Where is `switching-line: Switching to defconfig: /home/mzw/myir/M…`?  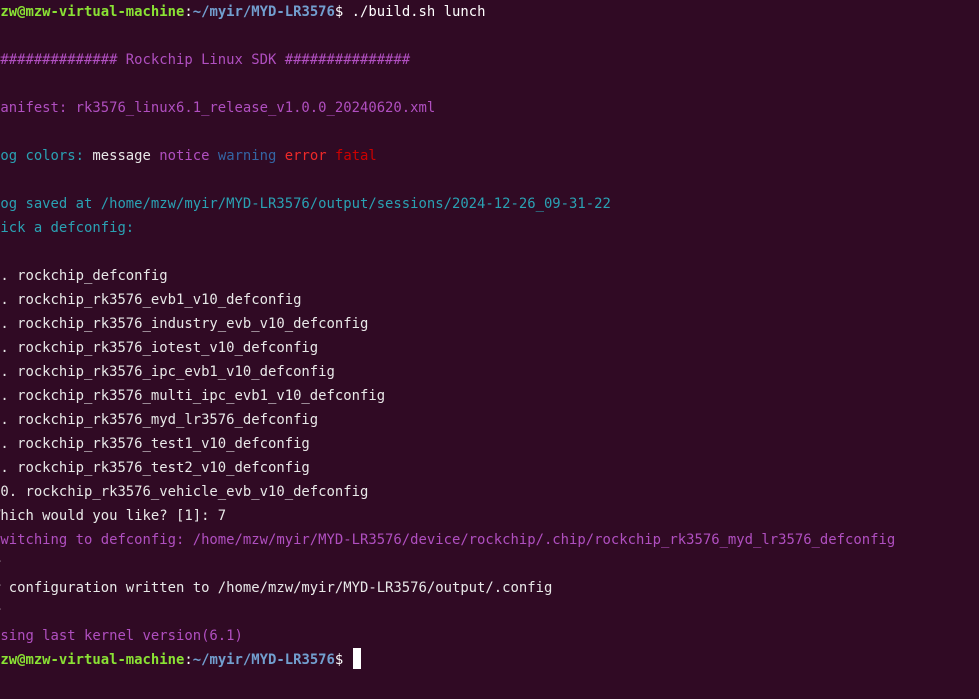 switching-line: Switching to defconfig: /home/mzw/myir/M… is located at coordinates (448, 540).